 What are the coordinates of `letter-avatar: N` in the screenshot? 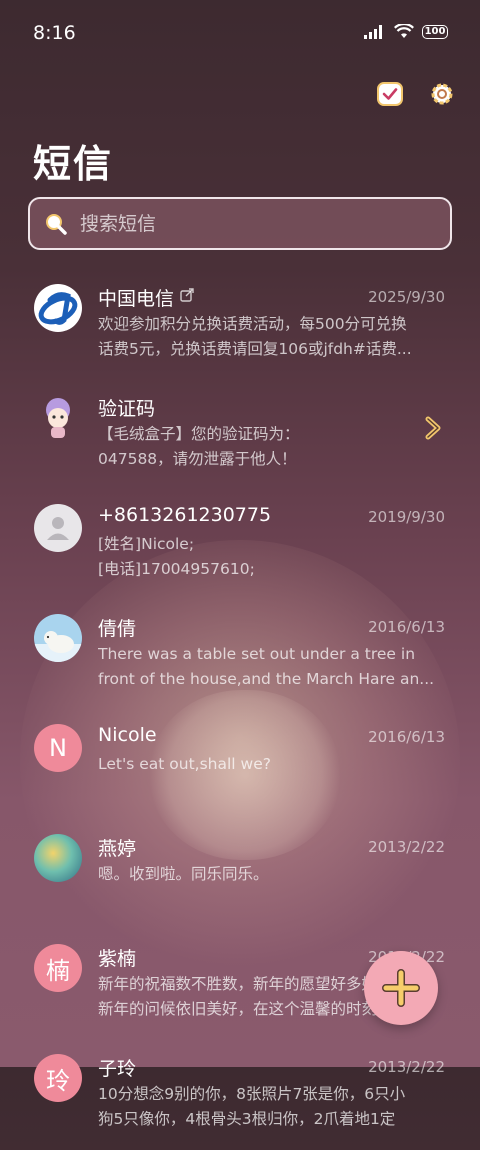 It's located at (58, 748).